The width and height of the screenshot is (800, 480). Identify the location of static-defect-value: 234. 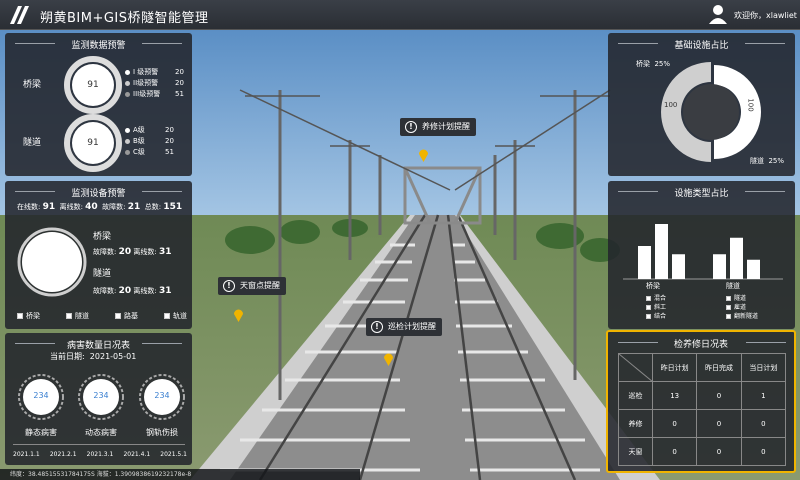
(41, 395).